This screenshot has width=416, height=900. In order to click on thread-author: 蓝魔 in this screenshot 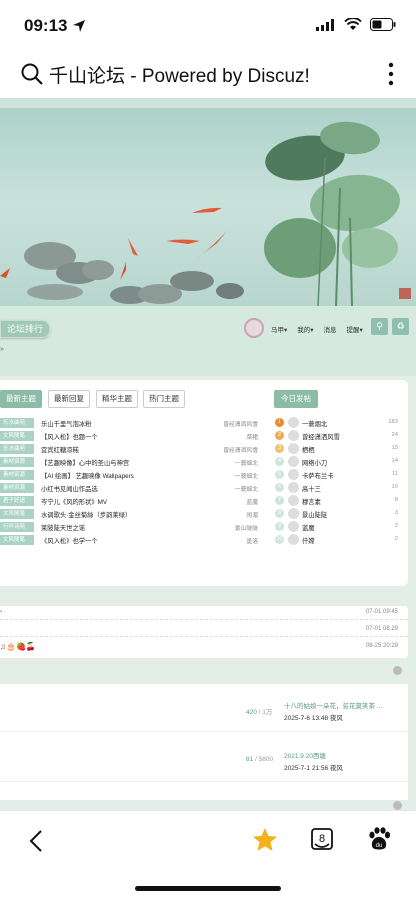, I will do `click(252, 501)`.